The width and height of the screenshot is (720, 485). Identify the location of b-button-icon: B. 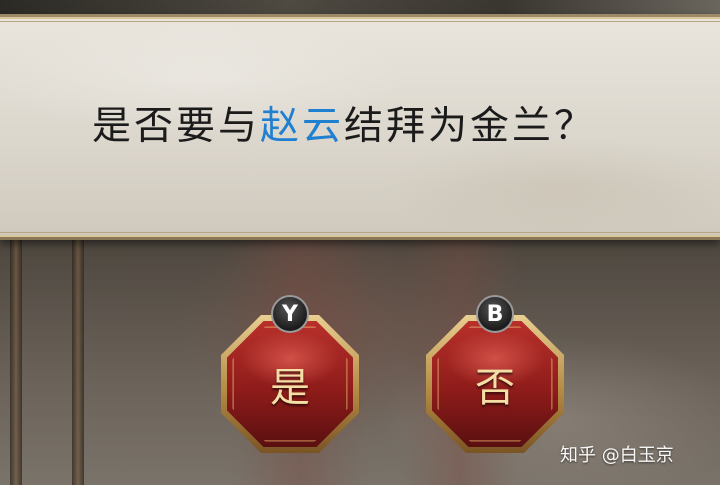
(495, 314).